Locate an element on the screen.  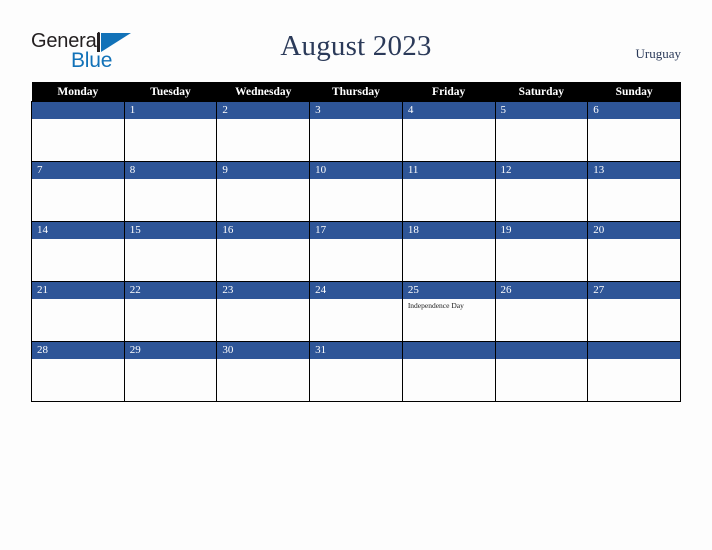
country-label: Uruguay is located at coordinates (658, 53).